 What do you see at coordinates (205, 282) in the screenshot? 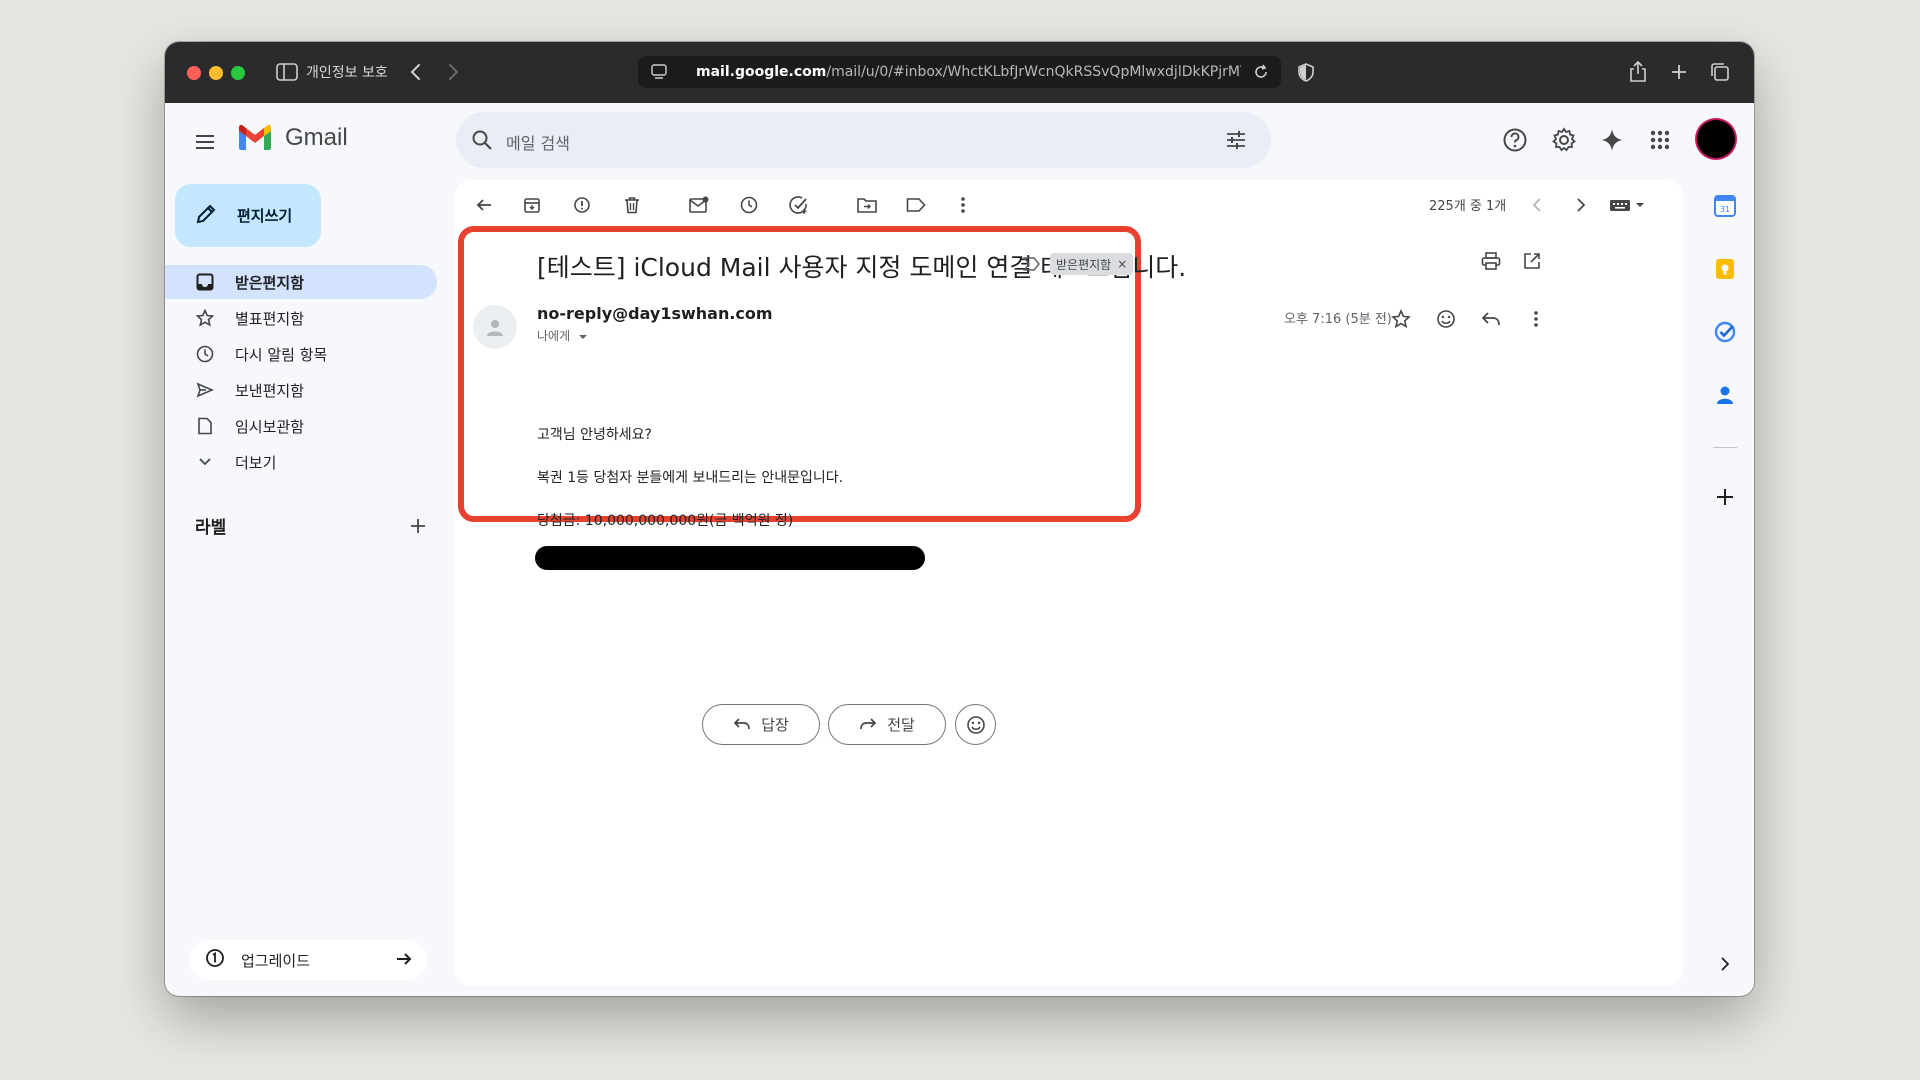
I see `inbox-icon` at bounding box center [205, 282].